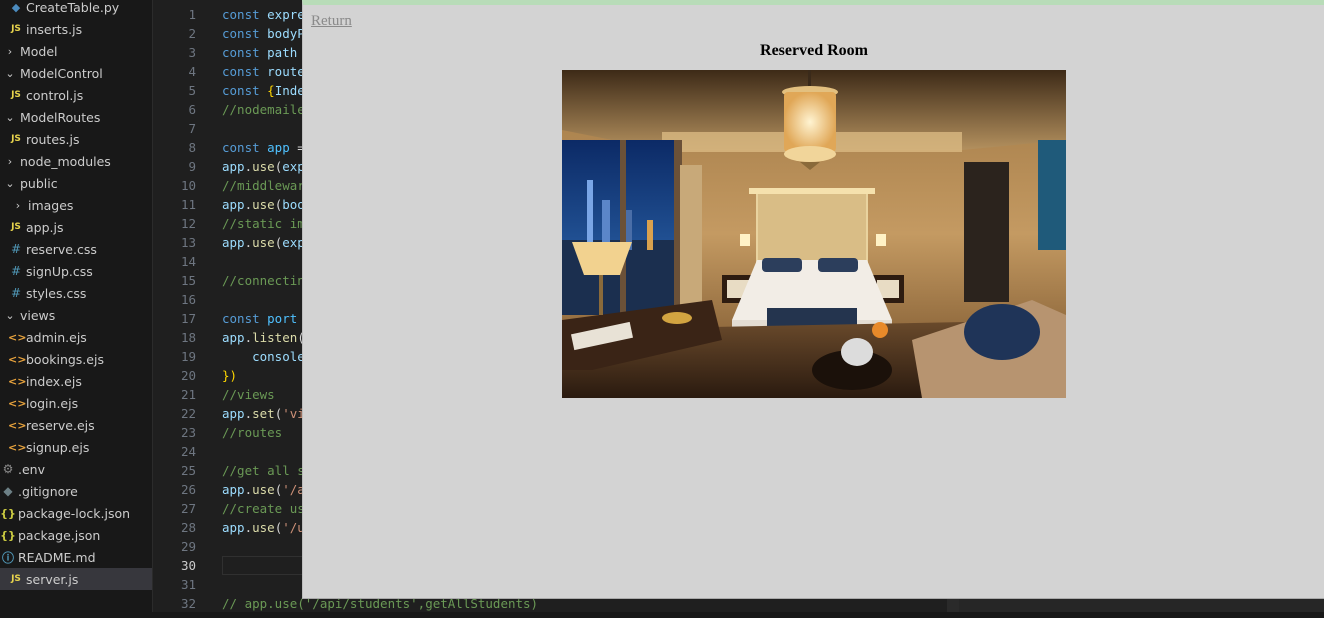 Image resolution: width=1324 pixels, height=618 pixels. I want to click on code-text: //connectin, so click(263, 280).